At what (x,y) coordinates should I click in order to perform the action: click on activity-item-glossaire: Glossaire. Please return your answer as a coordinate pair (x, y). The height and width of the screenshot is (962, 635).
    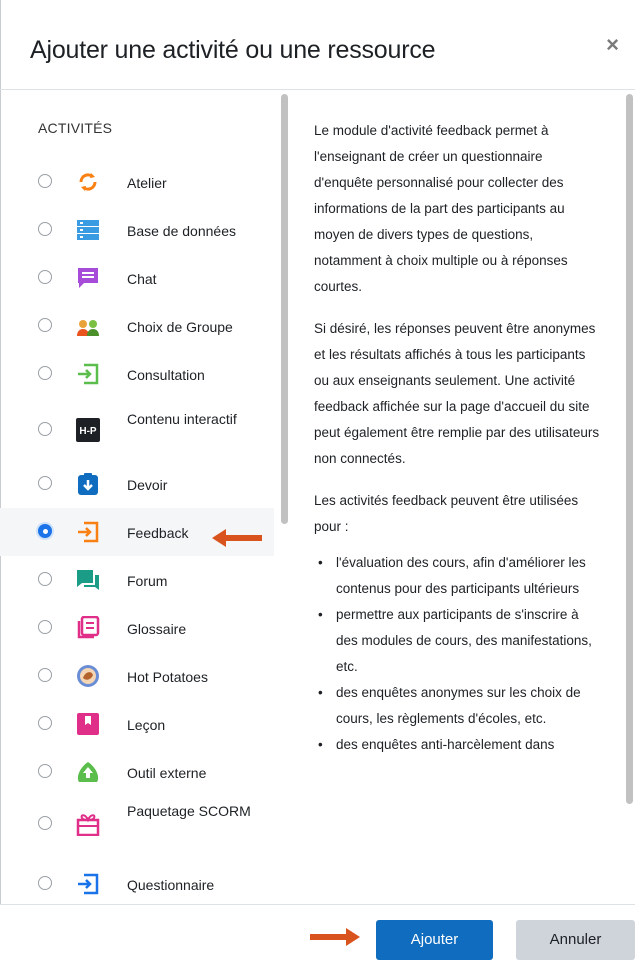
    Looking at the image, I should click on (137, 628).